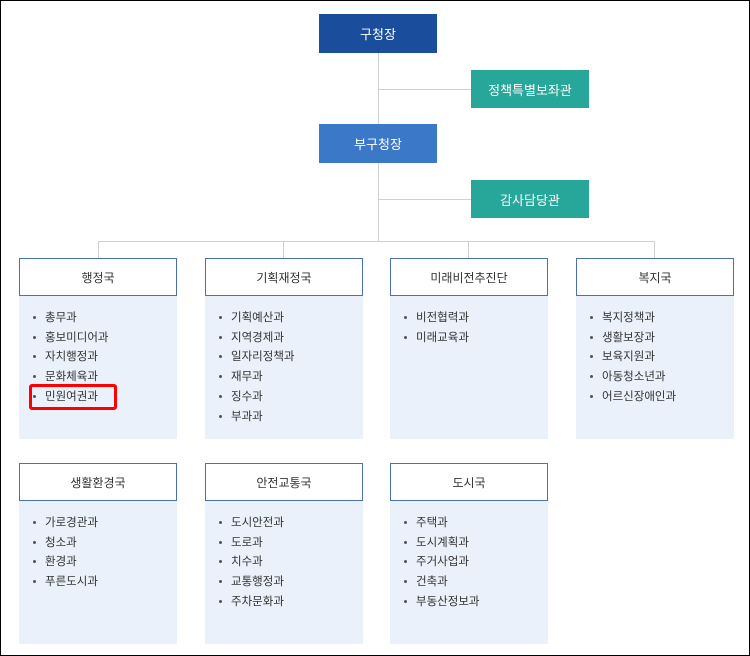 The width and height of the screenshot is (750, 656). I want to click on department-name: 도시국, so click(469, 482).